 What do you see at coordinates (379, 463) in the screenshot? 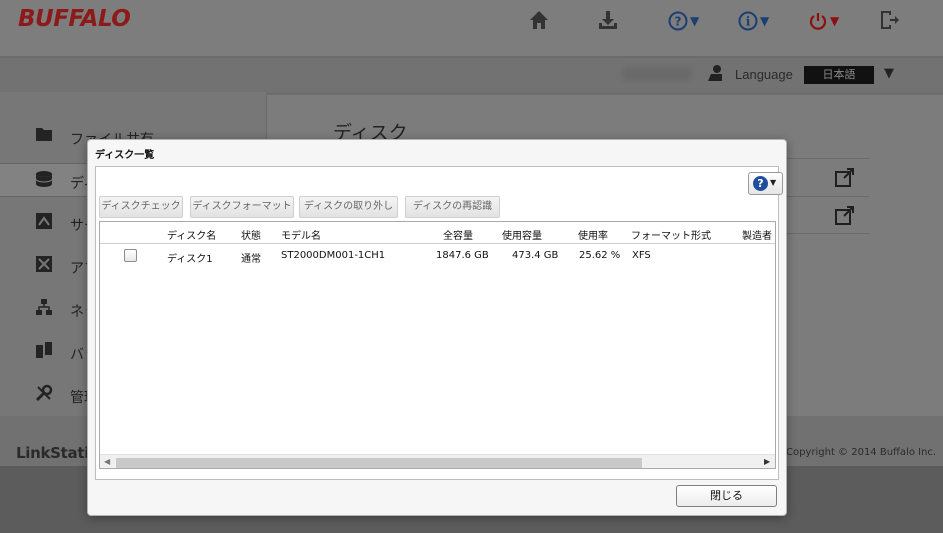
I see `scrollbar-thumb` at bounding box center [379, 463].